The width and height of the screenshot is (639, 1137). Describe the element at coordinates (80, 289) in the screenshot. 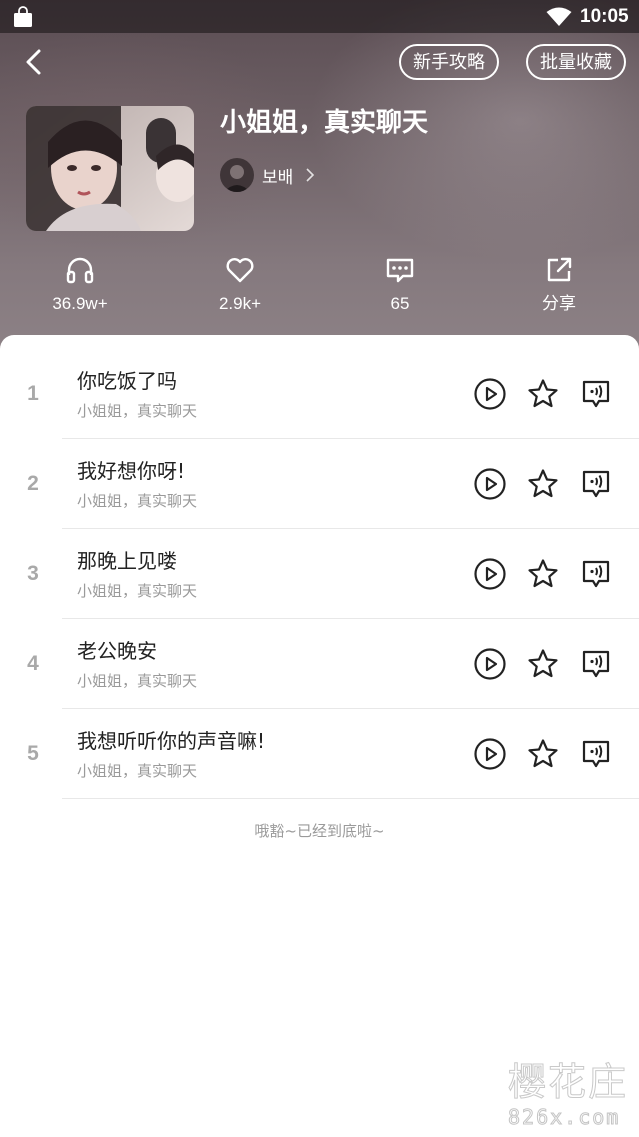

I see `plays-stat: 36.9w+` at that location.